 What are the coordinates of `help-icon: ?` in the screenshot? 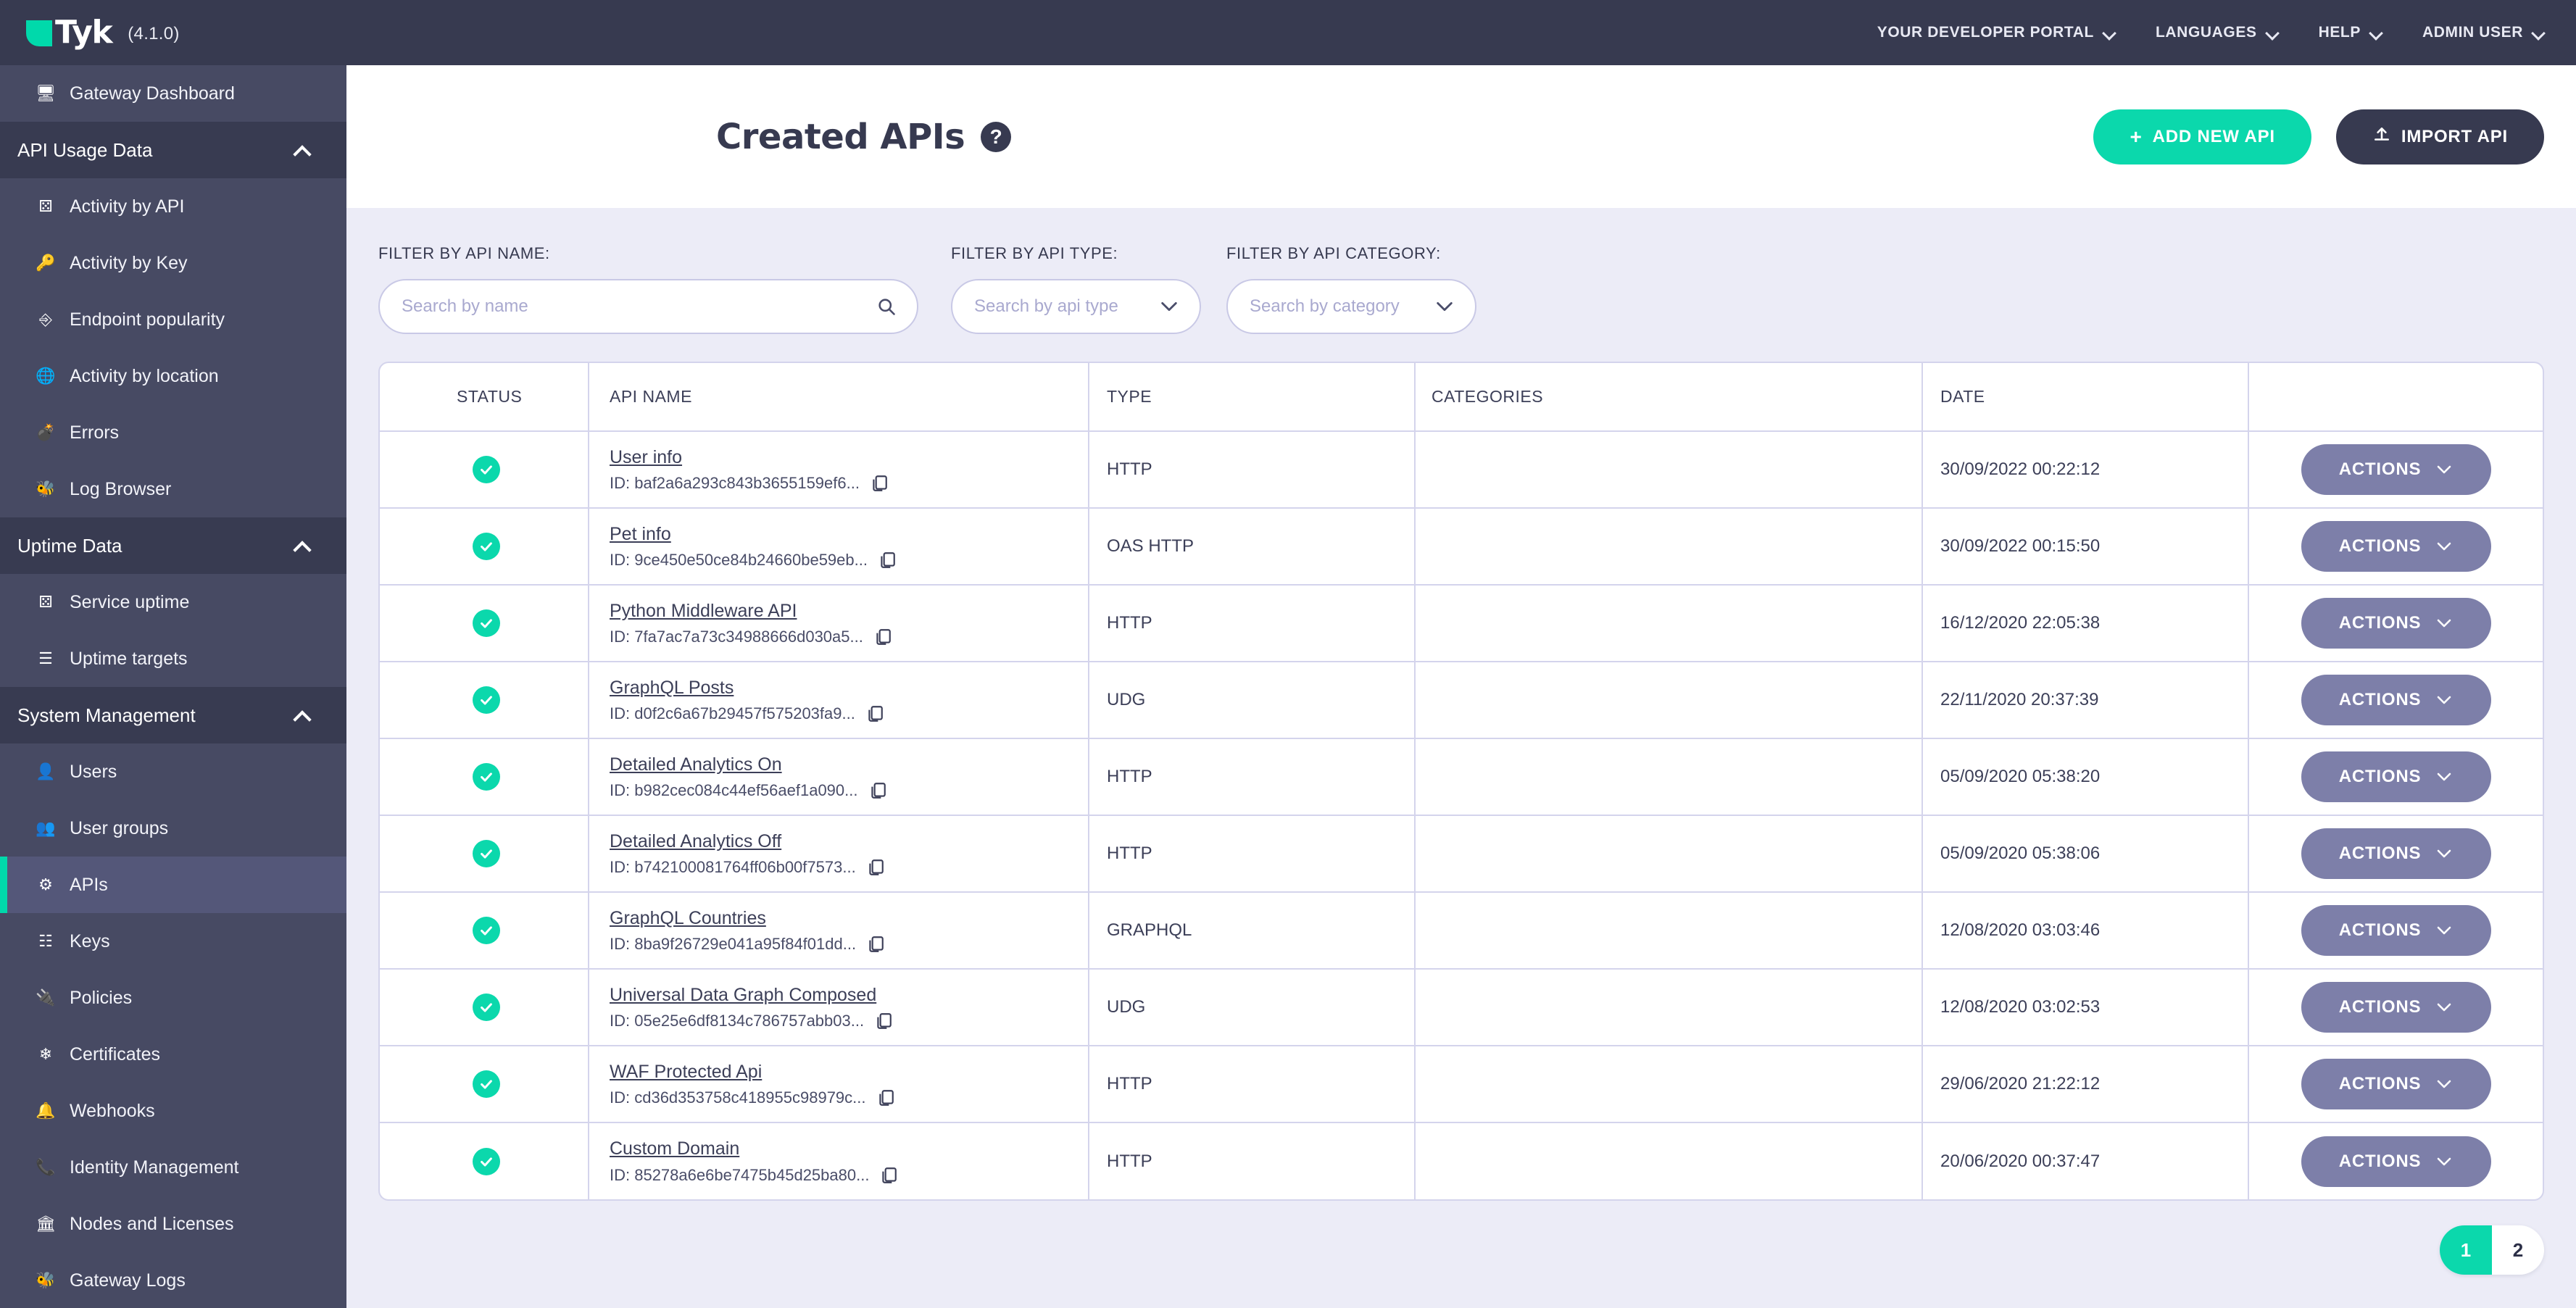 It's located at (996, 137).